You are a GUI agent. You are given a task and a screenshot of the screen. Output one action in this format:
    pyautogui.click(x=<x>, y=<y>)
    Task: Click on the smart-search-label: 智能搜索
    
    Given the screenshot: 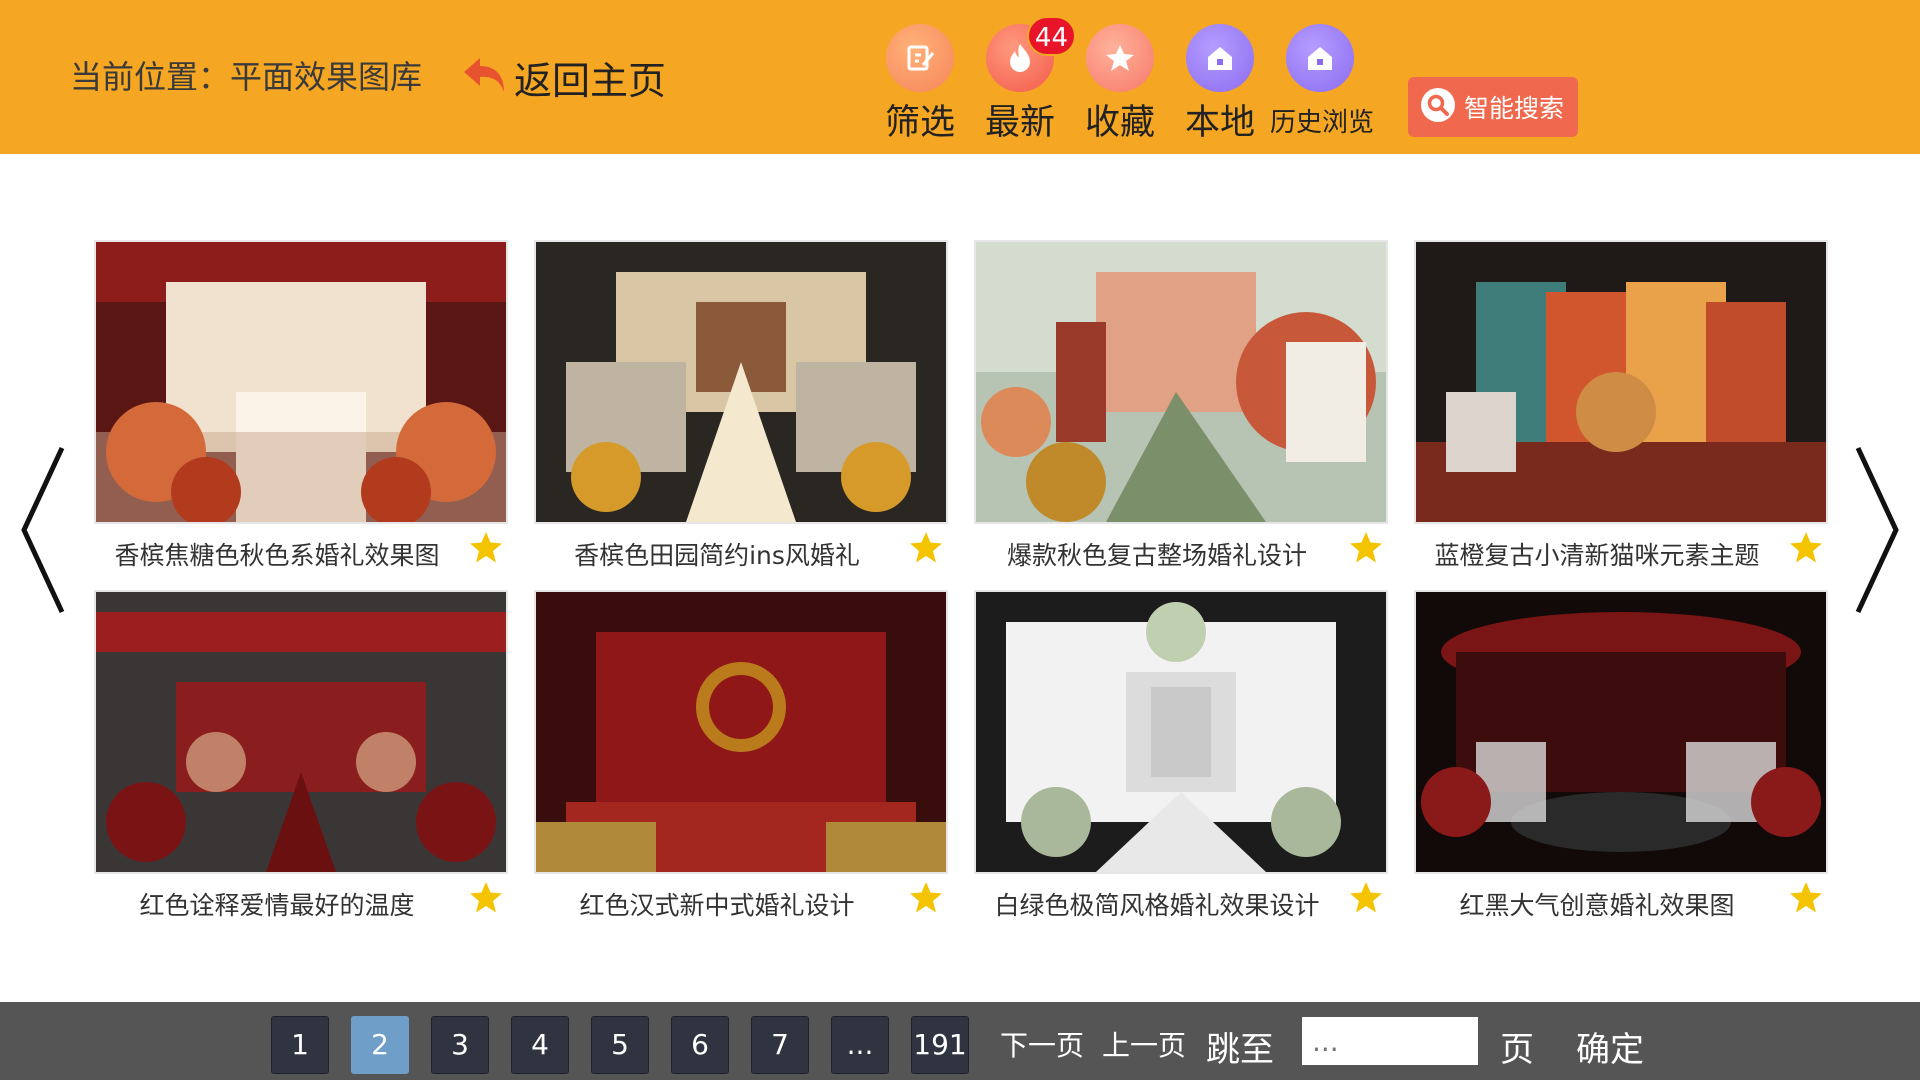 What is the action you would take?
    pyautogui.click(x=1514, y=108)
    